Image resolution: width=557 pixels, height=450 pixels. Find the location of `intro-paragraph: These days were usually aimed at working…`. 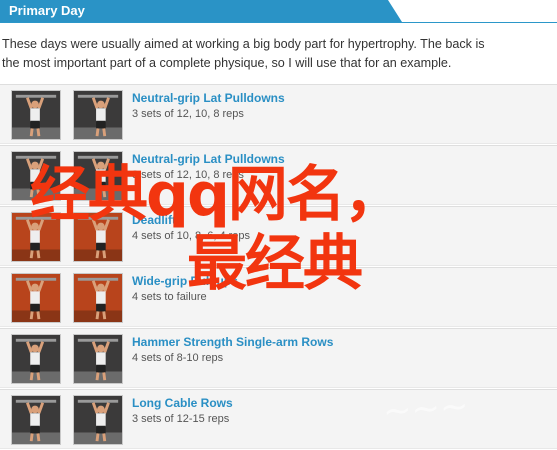

intro-paragraph: These days were usually aimed at working… is located at coordinates (278, 54).